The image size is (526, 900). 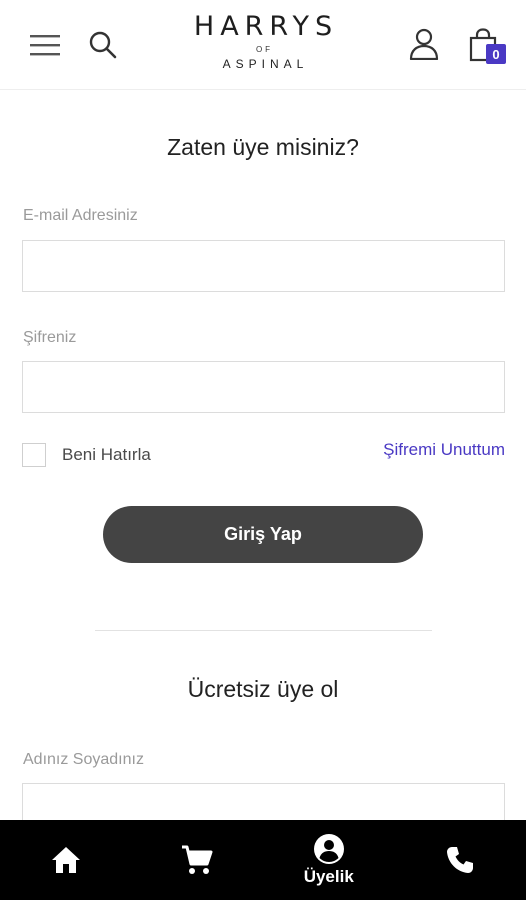 What do you see at coordinates (263, 689) in the screenshot?
I see `register-section-title: Ücretsiz üye ol` at bounding box center [263, 689].